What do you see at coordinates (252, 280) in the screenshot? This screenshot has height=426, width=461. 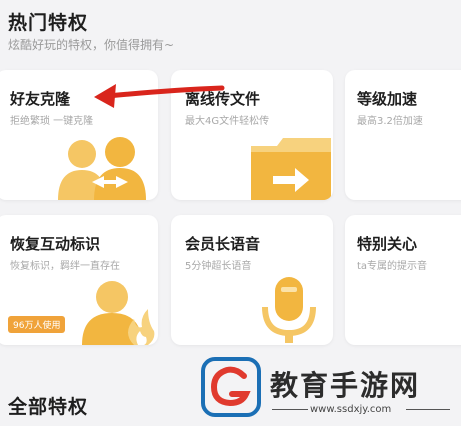 I see `card-long-voice: 会员长语音 5分钟超长语音` at bounding box center [252, 280].